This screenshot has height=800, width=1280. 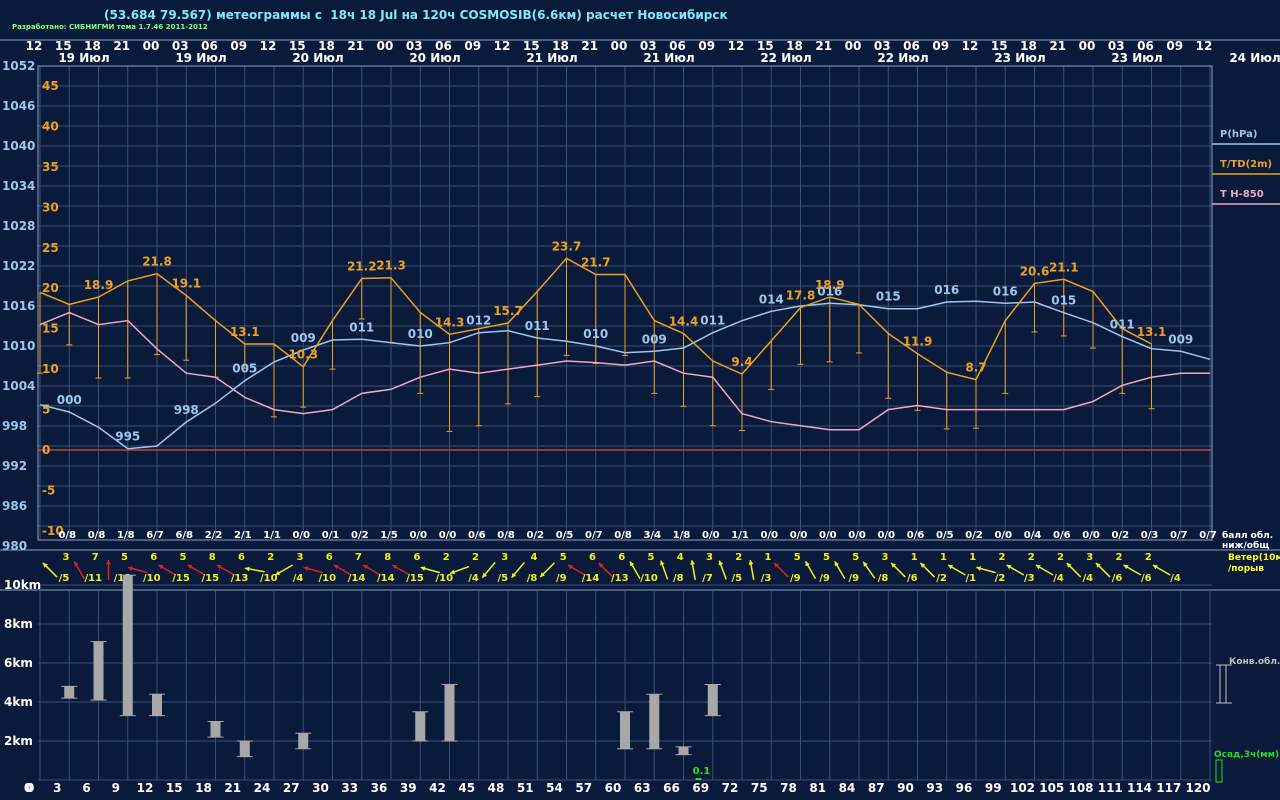 What do you see at coordinates (478, 321) in the screenshot?
I see `pressure-point-label: 012` at bounding box center [478, 321].